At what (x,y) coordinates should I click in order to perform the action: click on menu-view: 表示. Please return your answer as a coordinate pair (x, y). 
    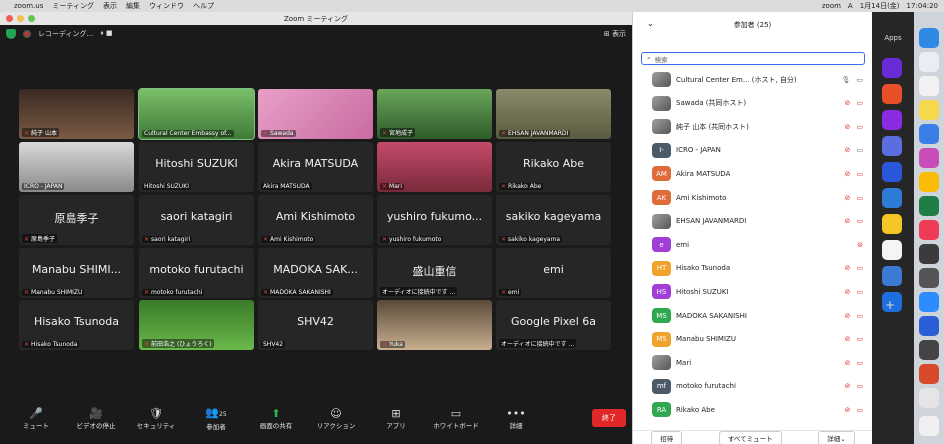
    Looking at the image, I should click on (110, 6).